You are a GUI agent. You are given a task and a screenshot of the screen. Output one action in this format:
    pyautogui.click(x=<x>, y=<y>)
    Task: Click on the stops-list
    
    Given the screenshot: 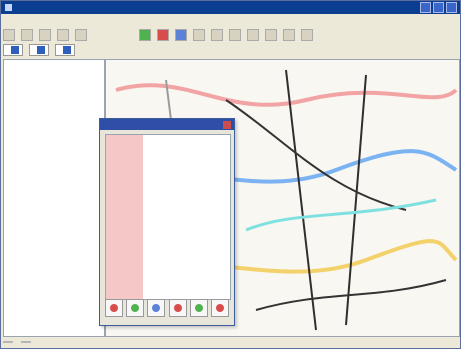 What is the action you would take?
    pyautogui.click(x=168, y=217)
    